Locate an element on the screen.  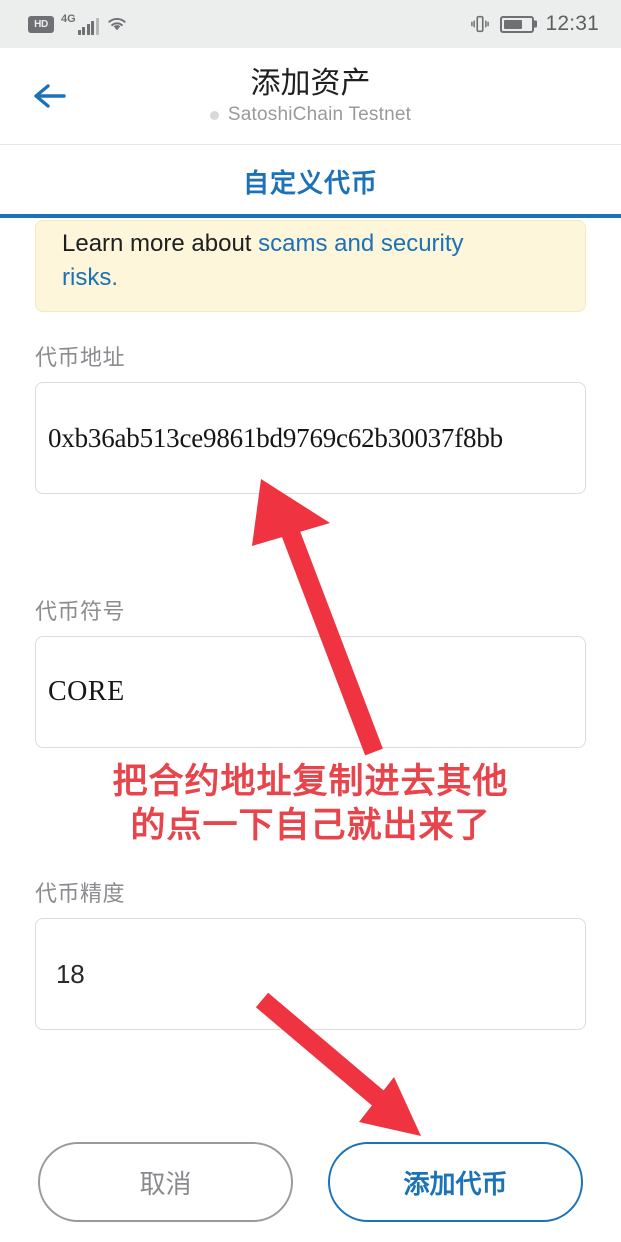
token-symbol-label: 代币符号 is located at coordinates (80, 611).